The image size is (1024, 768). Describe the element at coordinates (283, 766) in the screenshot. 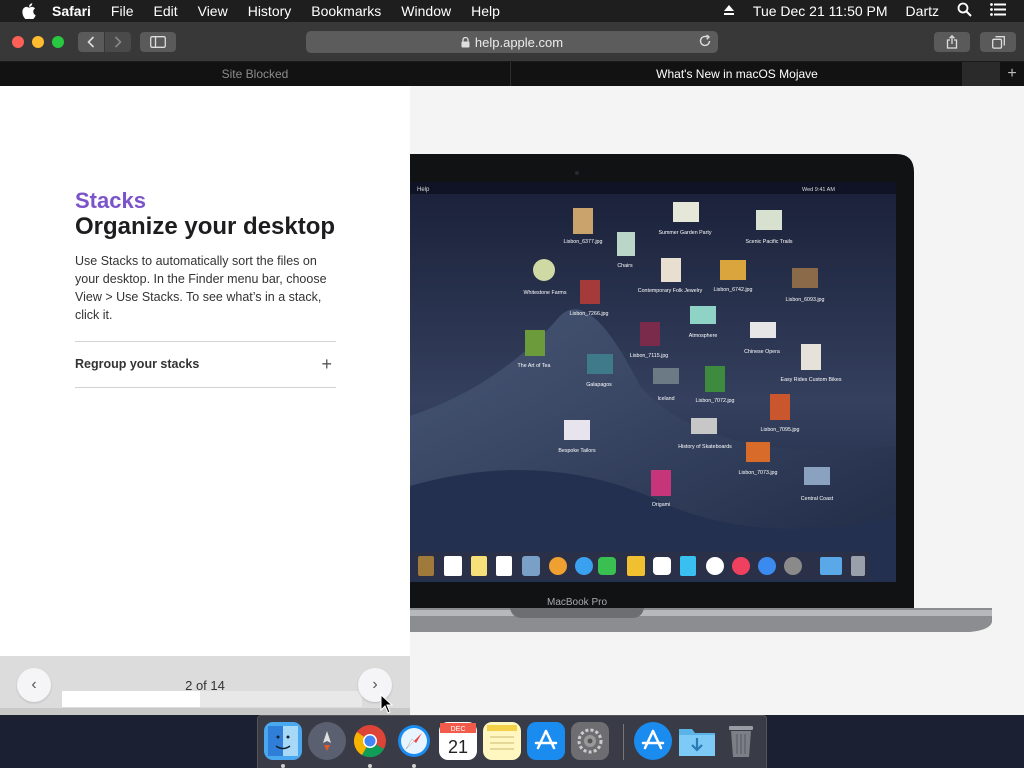

I see `finder-running-indicator` at that location.